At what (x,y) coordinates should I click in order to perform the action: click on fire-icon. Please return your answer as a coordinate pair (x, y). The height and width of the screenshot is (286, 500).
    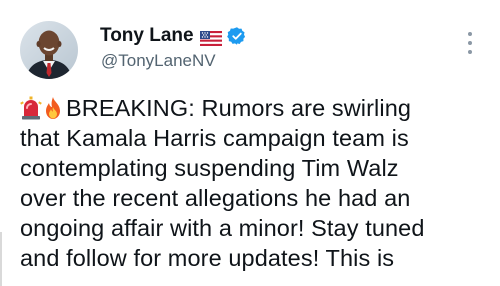
    Looking at the image, I should click on (53, 108).